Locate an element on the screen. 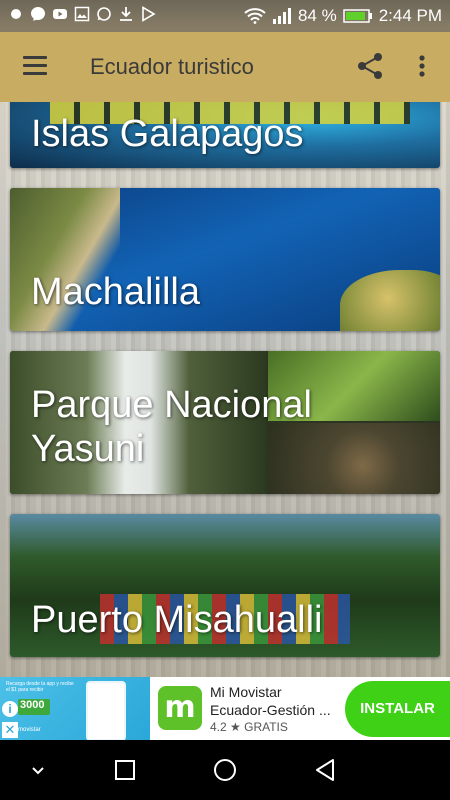 The width and height of the screenshot is (450, 800). whatsapp-icon is located at coordinates (104, 14).